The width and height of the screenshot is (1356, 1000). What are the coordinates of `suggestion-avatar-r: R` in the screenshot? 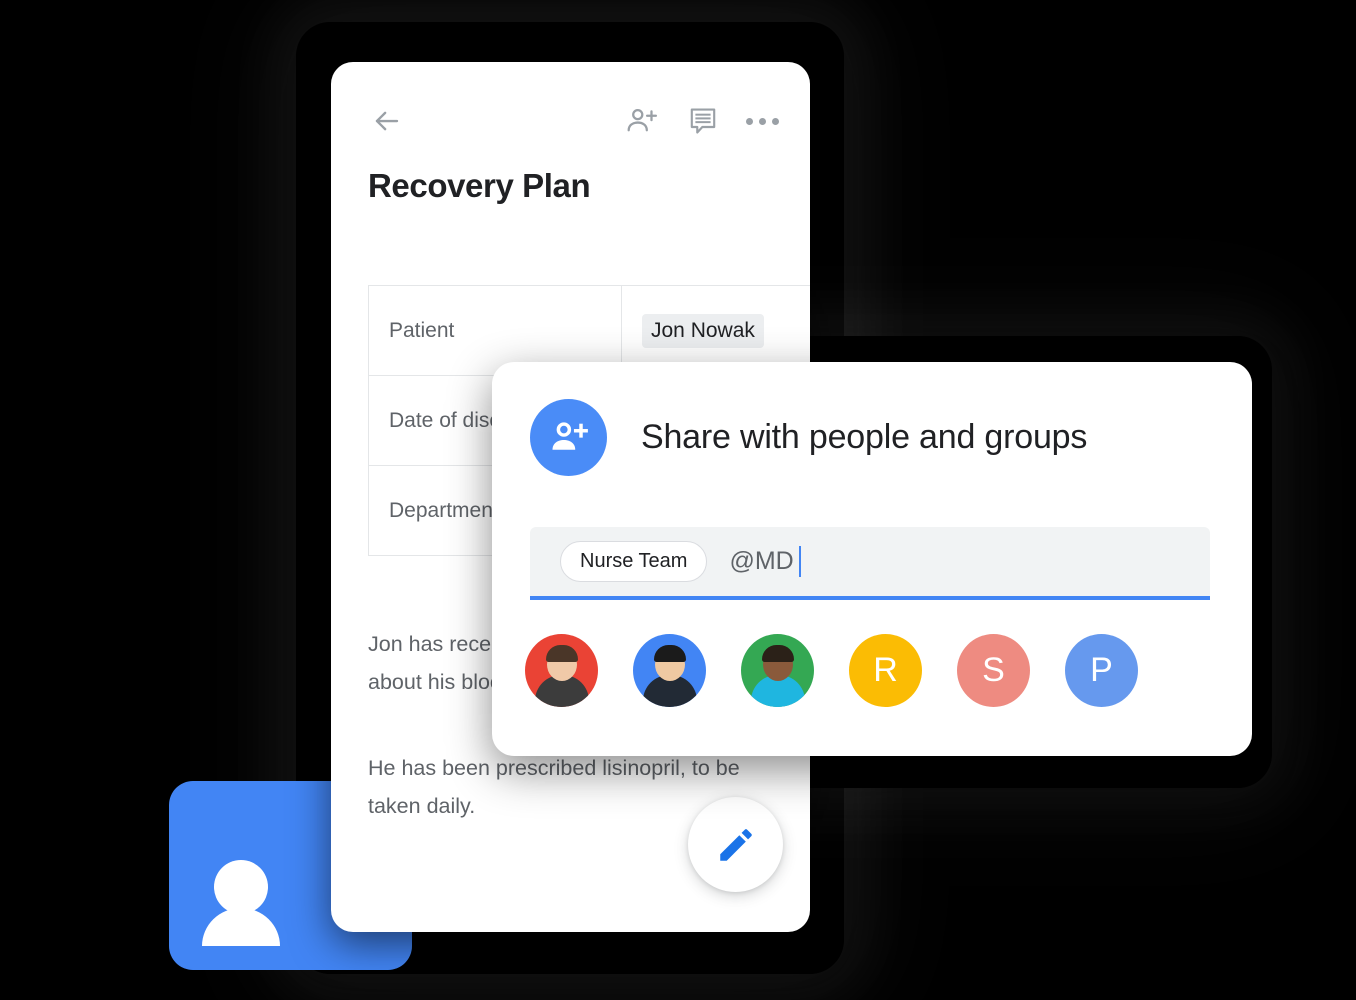 It's located at (885, 670).